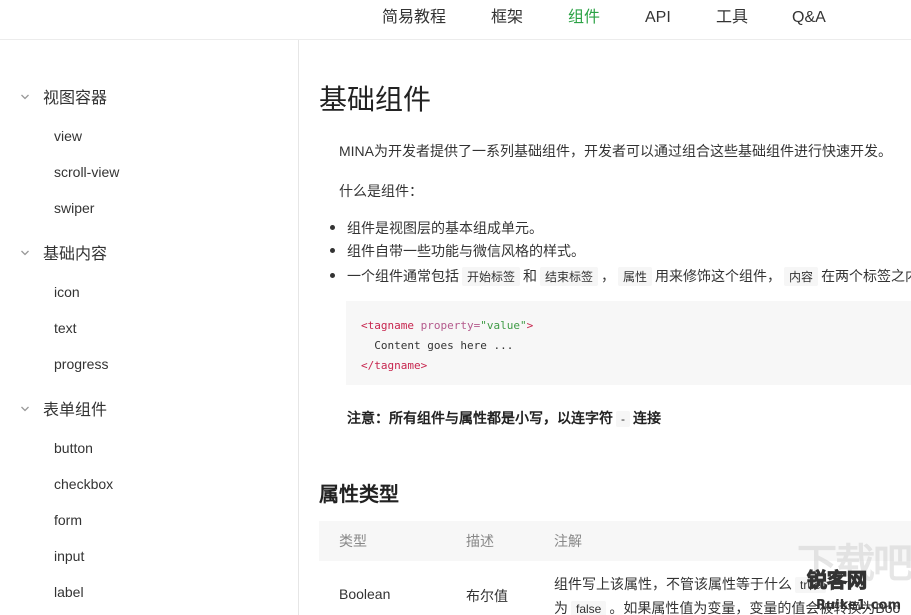  Describe the element at coordinates (658, 18) in the screenshot. I see `nav-item-api: API` at that location.